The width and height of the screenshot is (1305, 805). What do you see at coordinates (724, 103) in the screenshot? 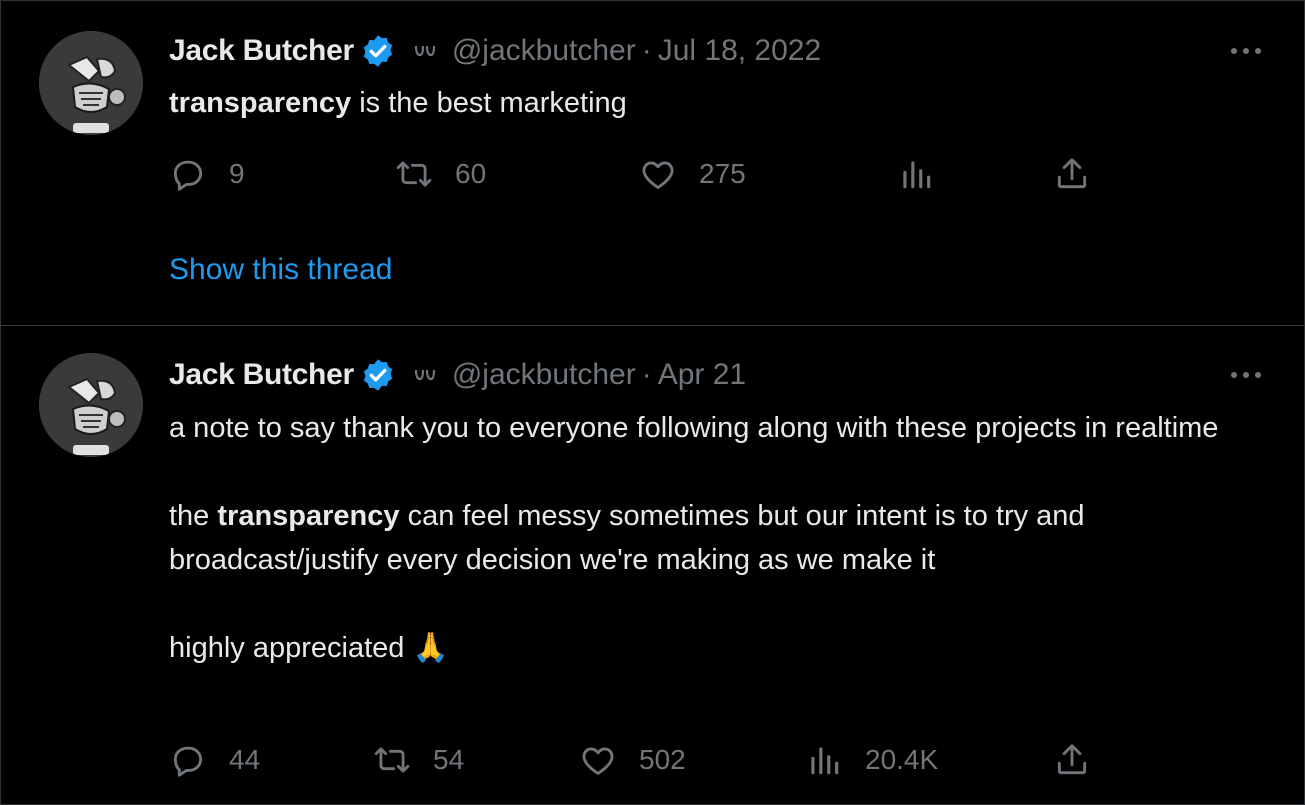
I see `tweet-text: transparency is the best marketing` at bounding box center [724, 103].